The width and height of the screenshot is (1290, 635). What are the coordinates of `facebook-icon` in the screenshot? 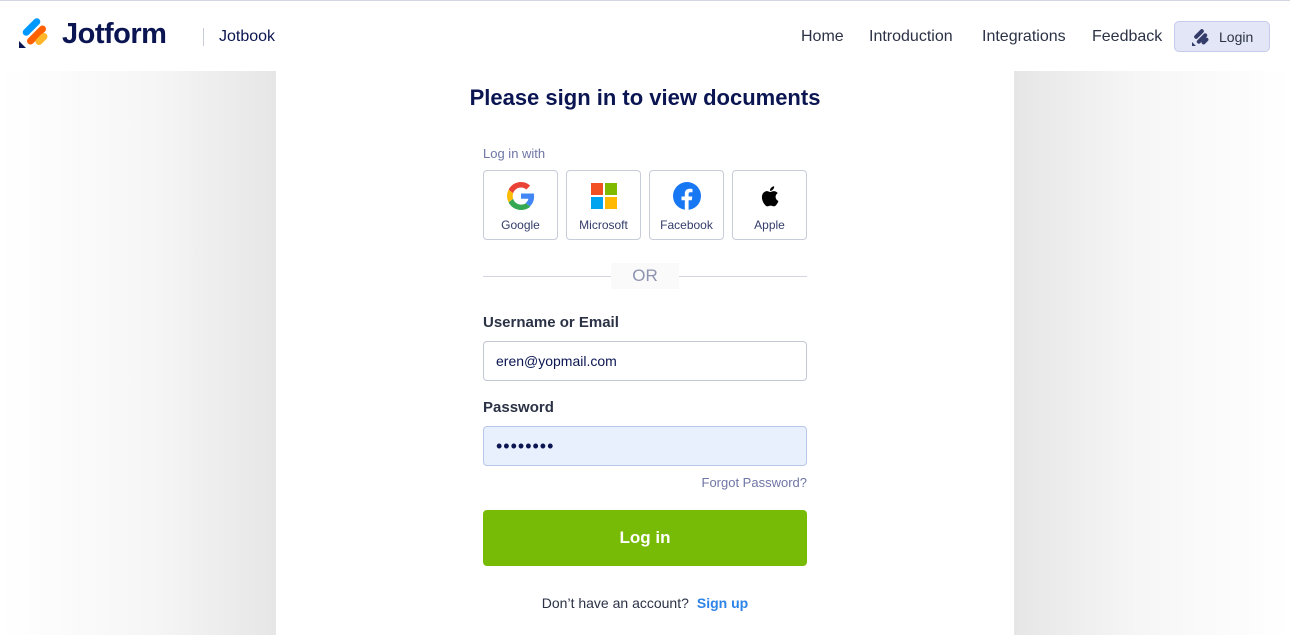 It's located at (686, 196).